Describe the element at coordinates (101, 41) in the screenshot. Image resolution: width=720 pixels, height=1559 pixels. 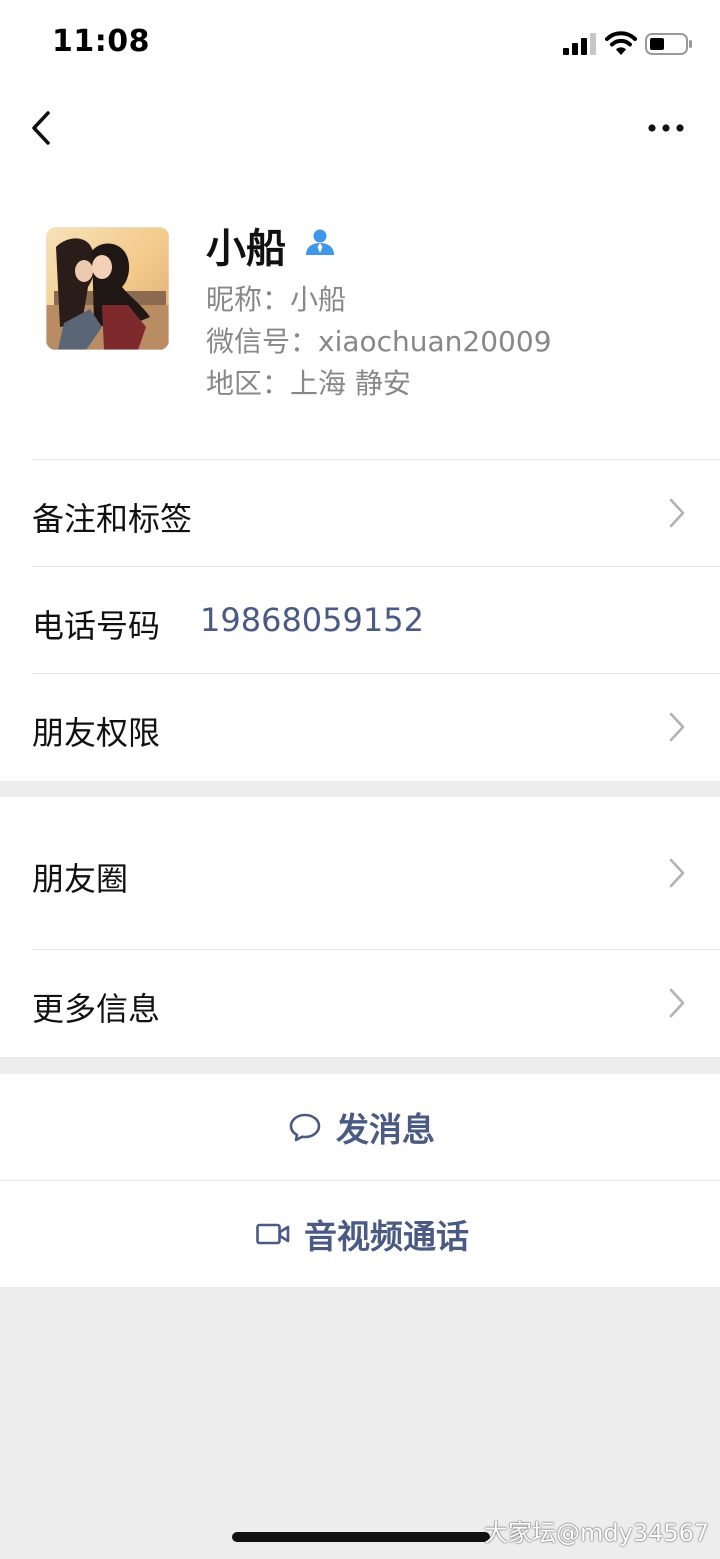
I see `status-time: 11:08` at that location.